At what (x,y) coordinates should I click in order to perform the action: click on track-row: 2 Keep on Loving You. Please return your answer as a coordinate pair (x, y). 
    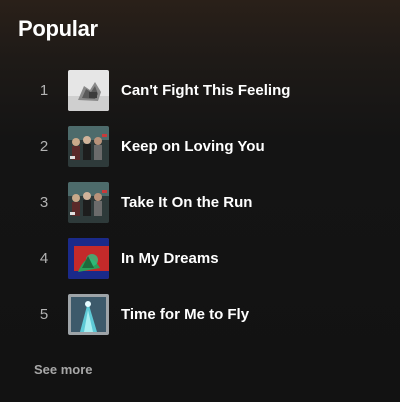
    Looking at the image, I should click on (200, 146).